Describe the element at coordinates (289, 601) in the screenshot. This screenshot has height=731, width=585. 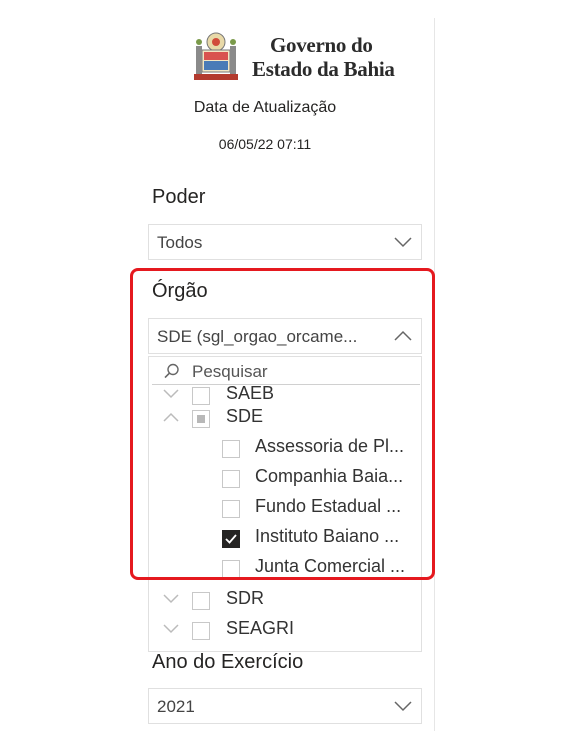
I see `list-item-sdr: SDR` at that location.